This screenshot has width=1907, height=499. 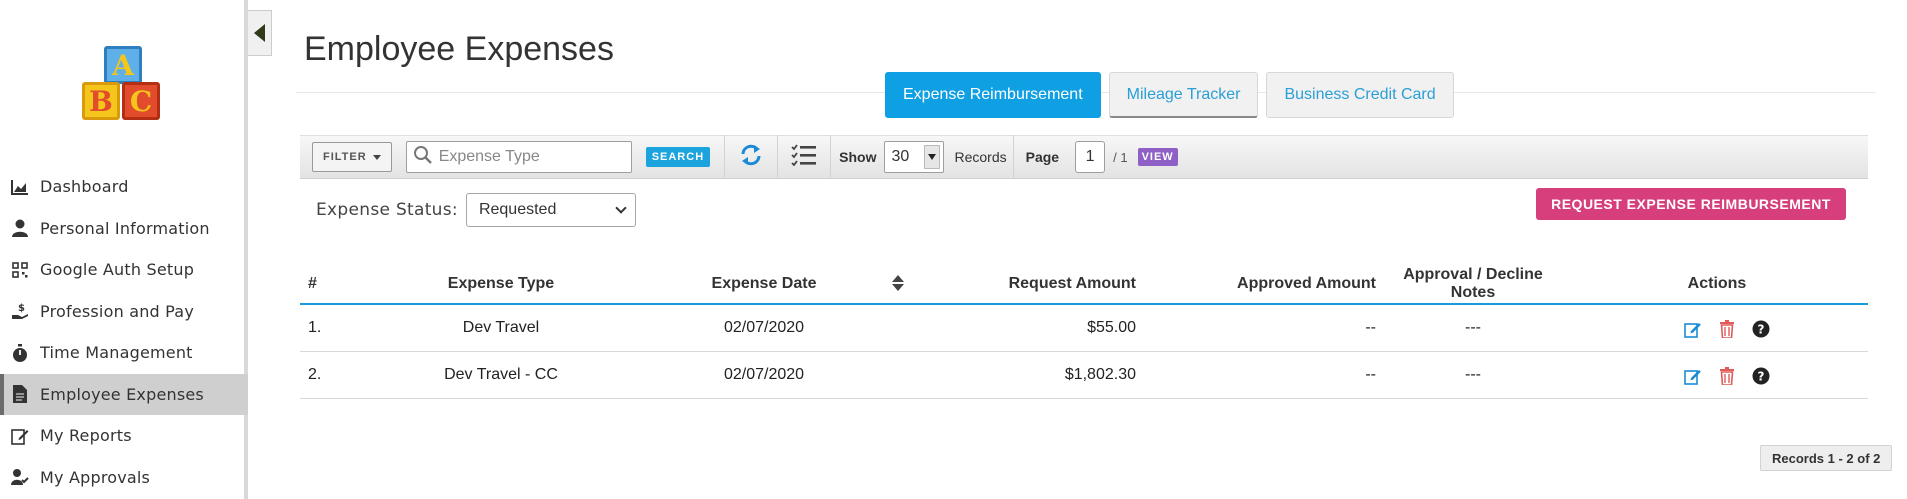 I want to click on sidebar-item-my-reports: My Reports, so click(x=124, y=436).